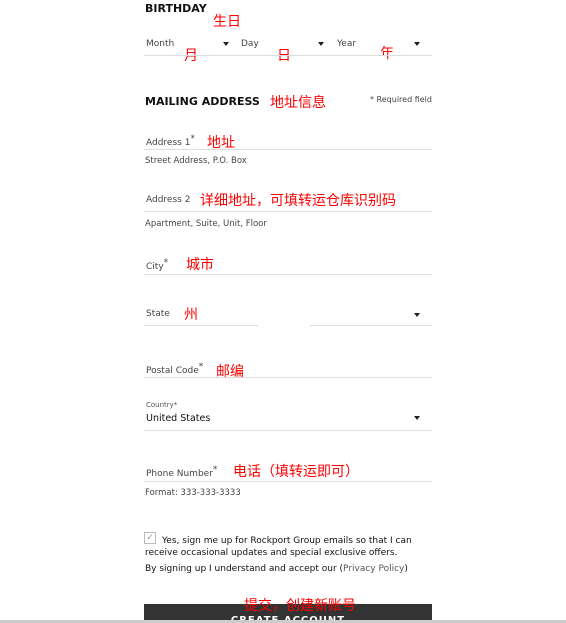 This screenshot has width=566, height=623. Describe the element at coordinates (172, 371) in the screenshot. I see `postal-label: Postal Code` at that location.